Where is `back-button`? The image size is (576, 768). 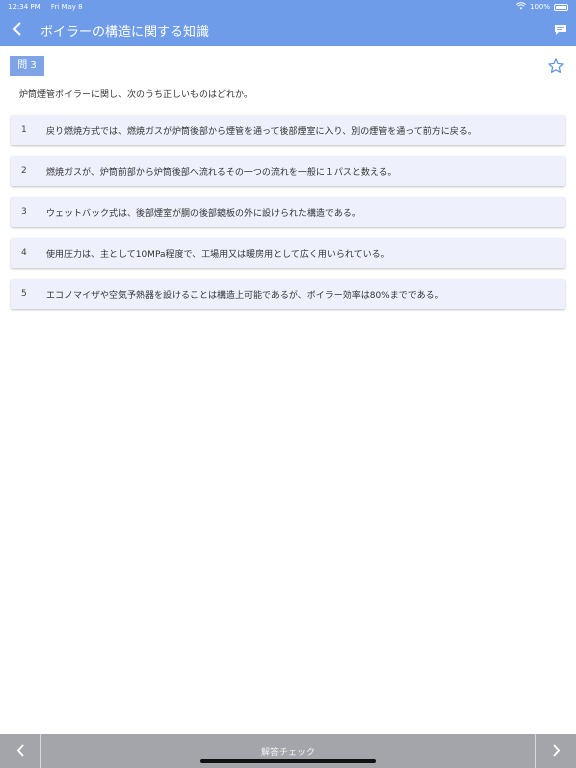
back-button is located at coordinates (17, 30).